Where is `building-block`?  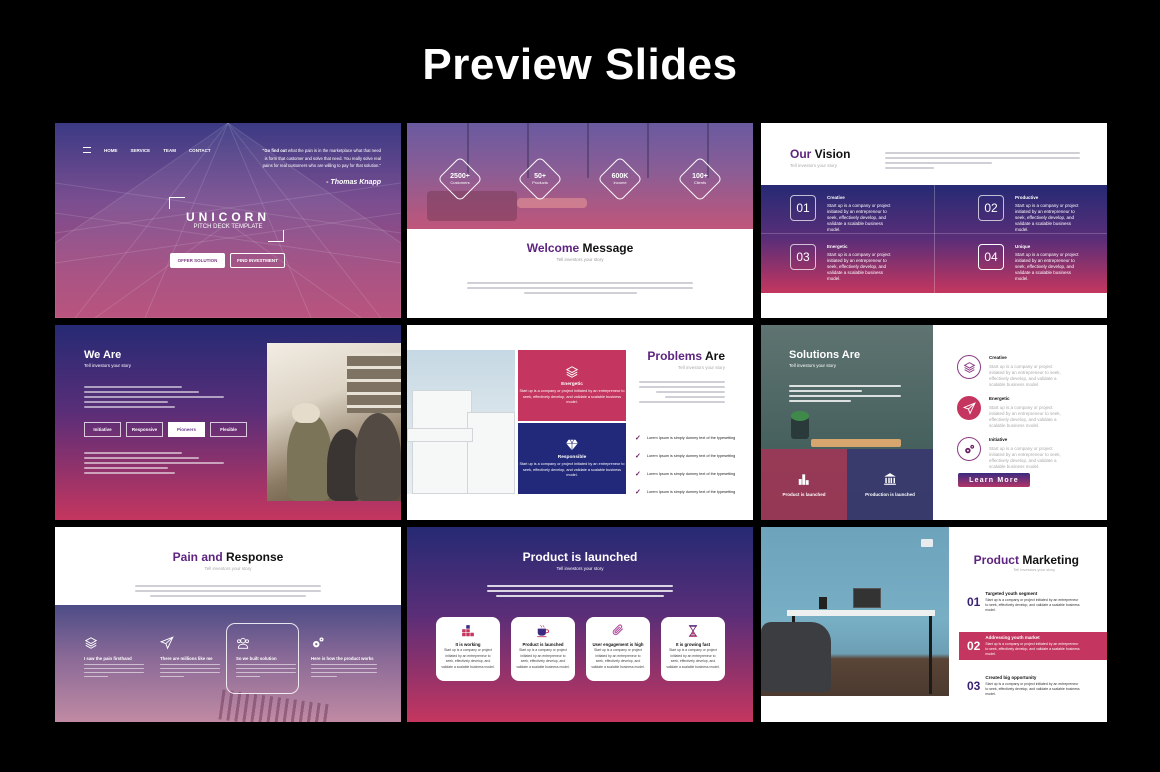
building-block is located at coordinates (440, 435).